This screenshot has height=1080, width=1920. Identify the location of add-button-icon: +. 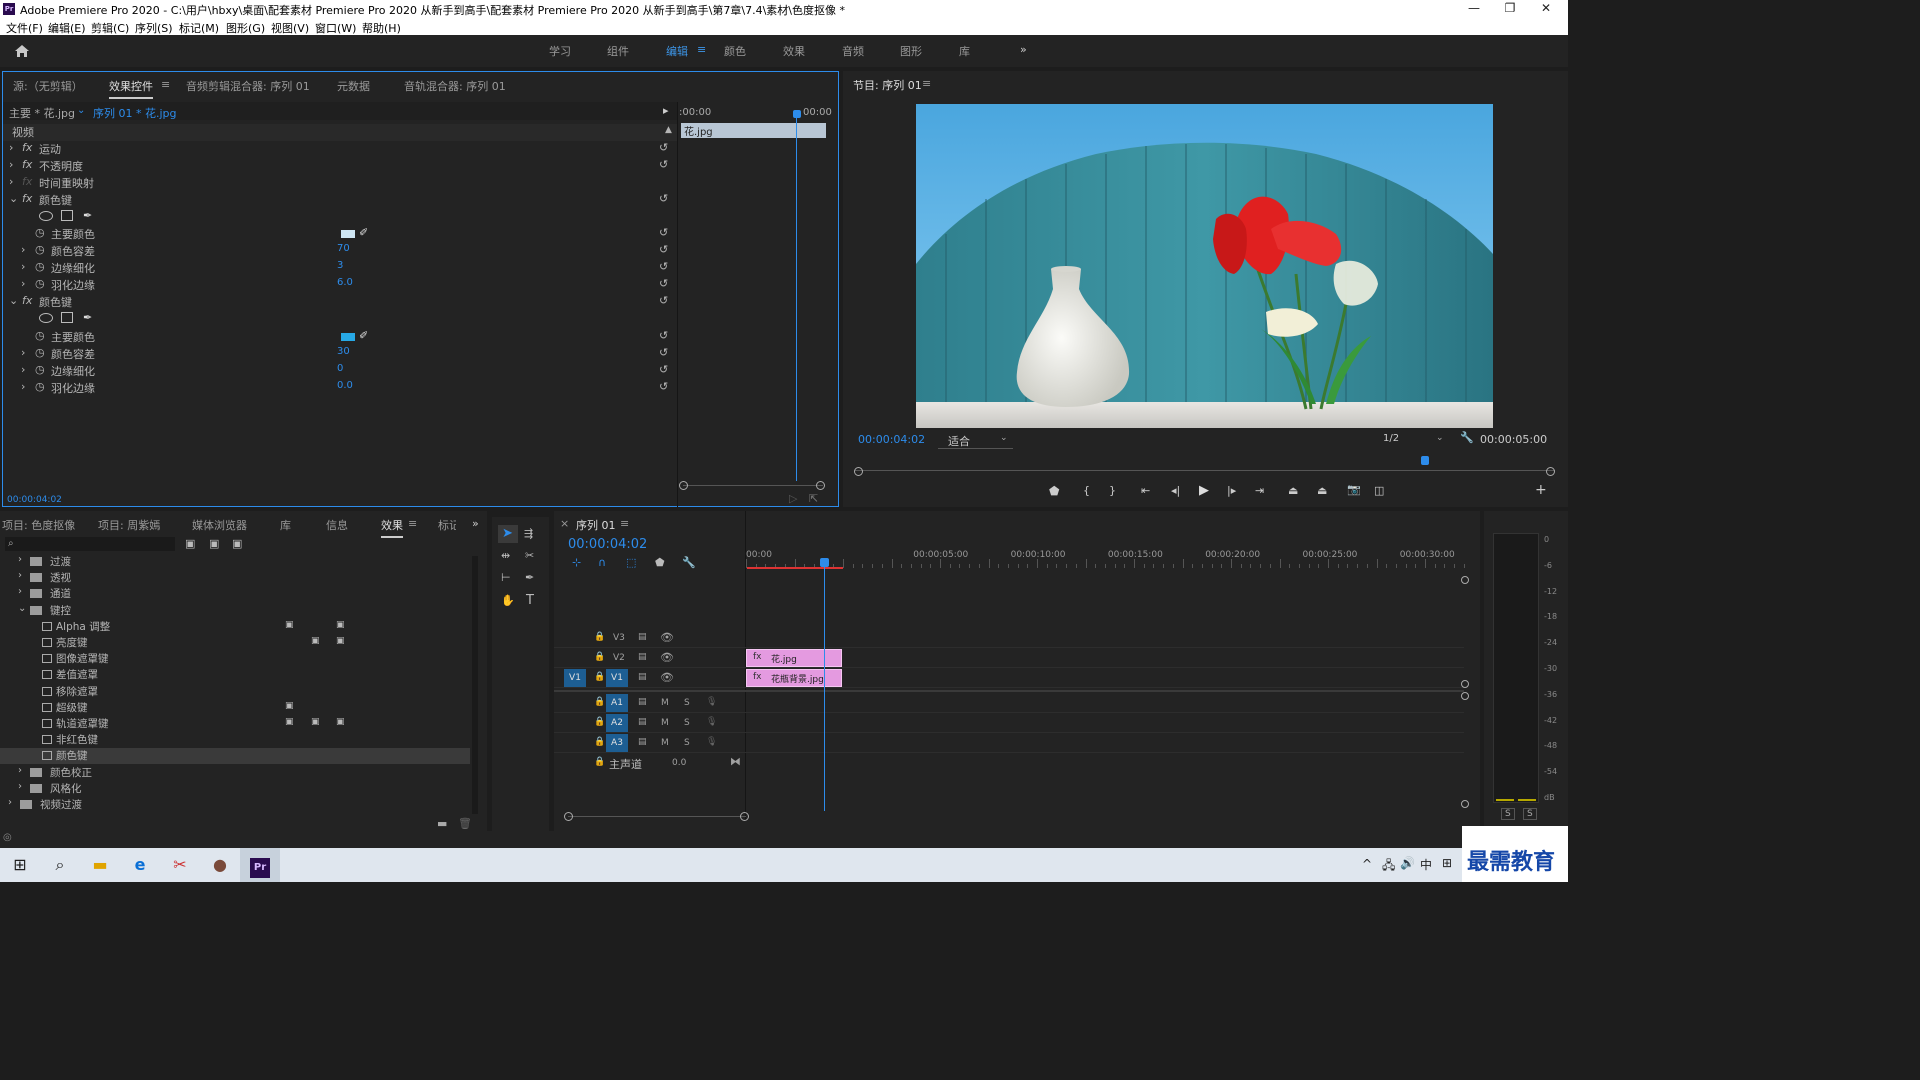
(1541, 490).